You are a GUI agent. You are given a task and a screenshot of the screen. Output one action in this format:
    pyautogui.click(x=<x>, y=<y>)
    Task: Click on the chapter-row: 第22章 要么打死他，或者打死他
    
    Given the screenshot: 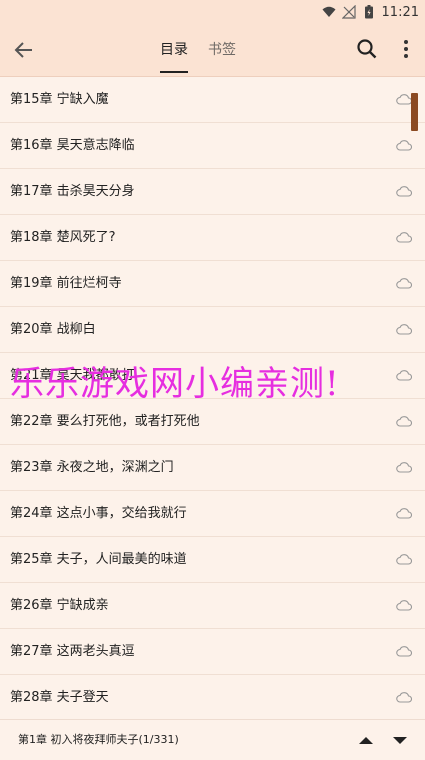 What is the action you would take?
    pyautogui.click(x=212, y=422)
    